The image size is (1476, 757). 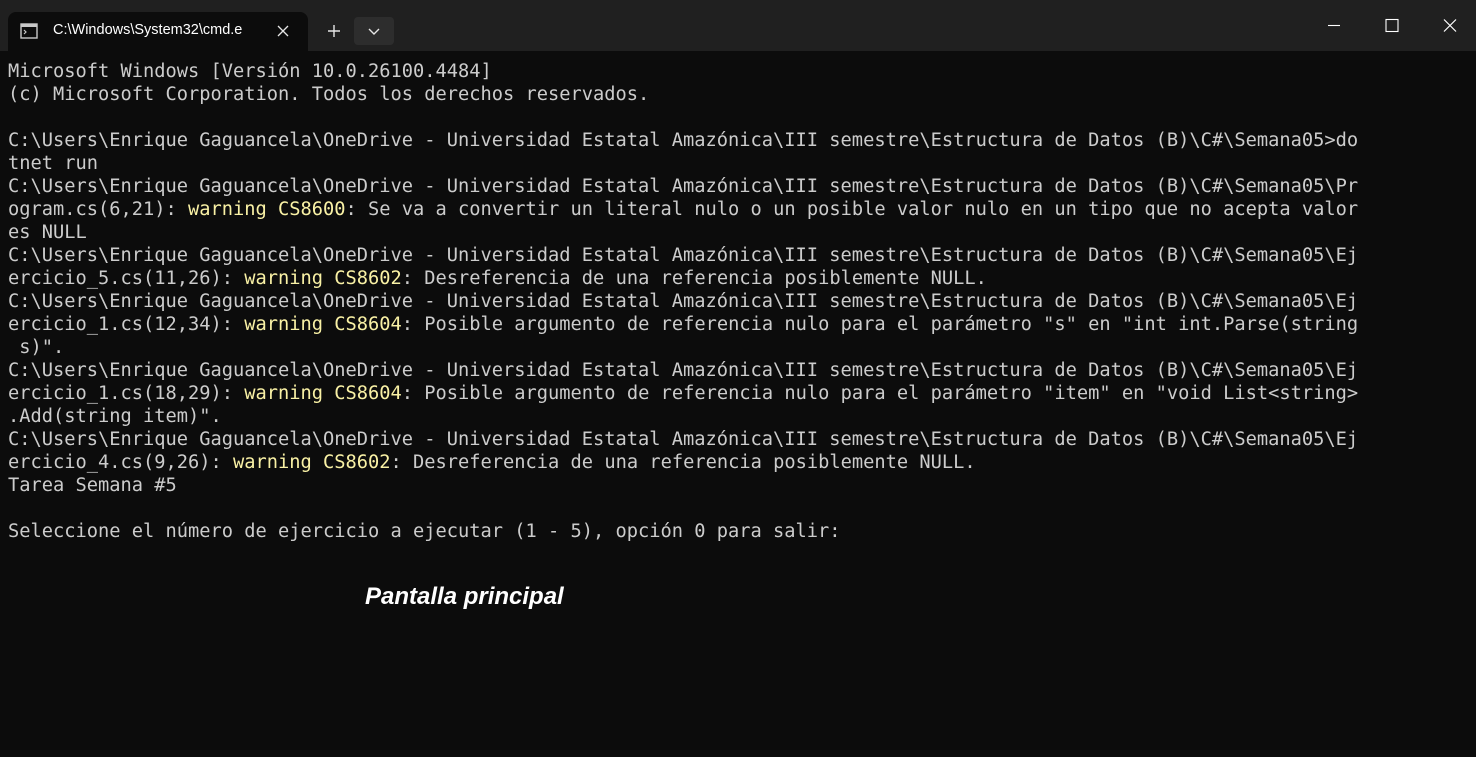 What do you see at coordinates (738, 416) in the screenshot?
I see `console-line: .Add(string item)".` at bounding box center [738, 416].